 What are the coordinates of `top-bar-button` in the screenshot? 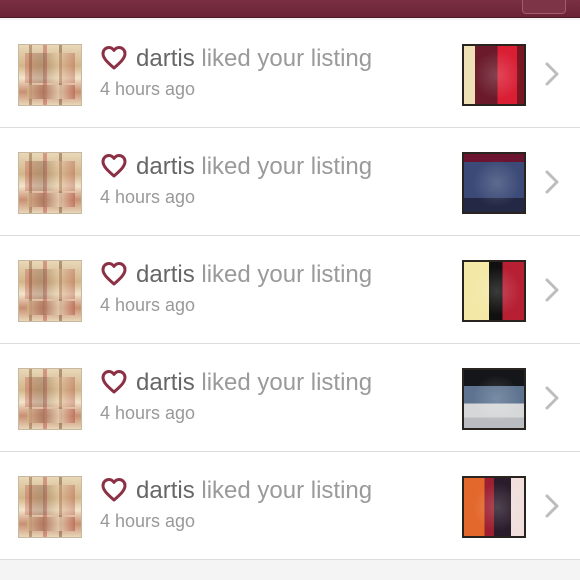 It's located at (544, 7).